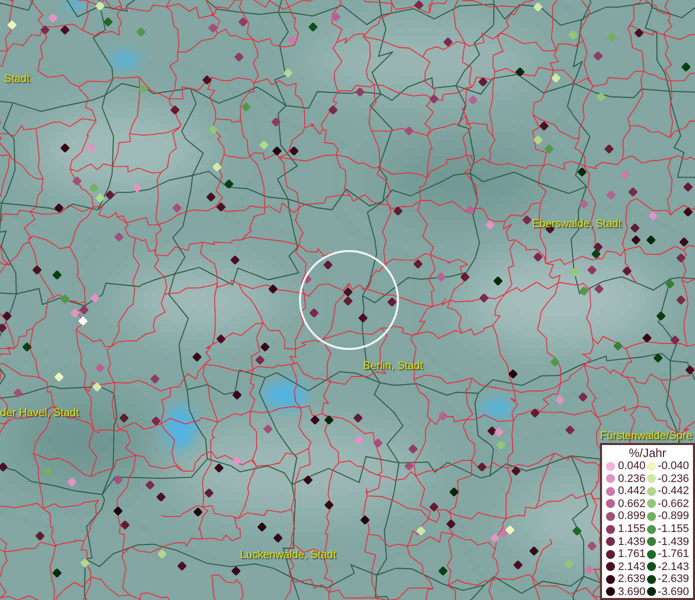 This screenshot has width=695, height=600. What do you see at coordinates (632, 592) in the screenshot?
I see `legend-value: 3.690` at bounding box center [632, 592].